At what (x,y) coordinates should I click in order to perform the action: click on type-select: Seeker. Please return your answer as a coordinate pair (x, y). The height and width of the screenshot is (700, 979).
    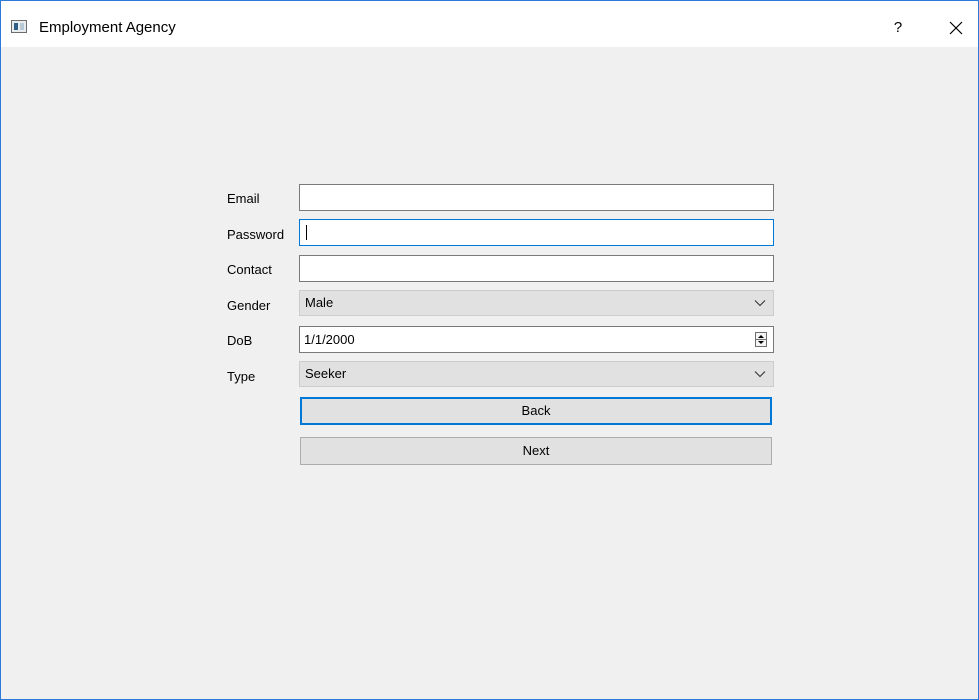
    Looking at the image, I should click on (536, 374).